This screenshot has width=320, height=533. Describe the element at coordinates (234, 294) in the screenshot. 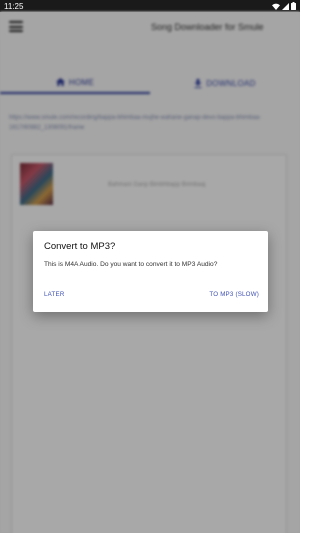

I see `convert-to-mp3-button: TO MP3 (SLOW)` at that location.